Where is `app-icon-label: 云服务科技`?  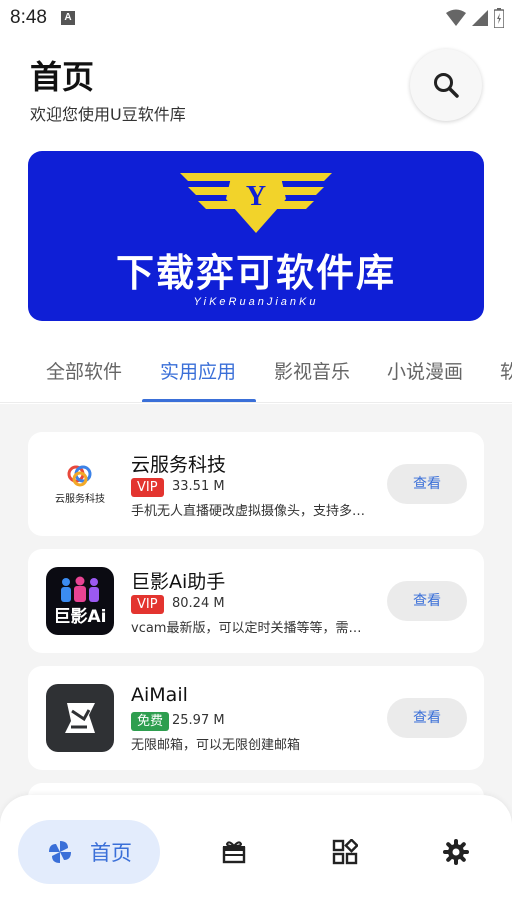 app-icon-label: 云服务科技 is located at coordinates (80, 499).